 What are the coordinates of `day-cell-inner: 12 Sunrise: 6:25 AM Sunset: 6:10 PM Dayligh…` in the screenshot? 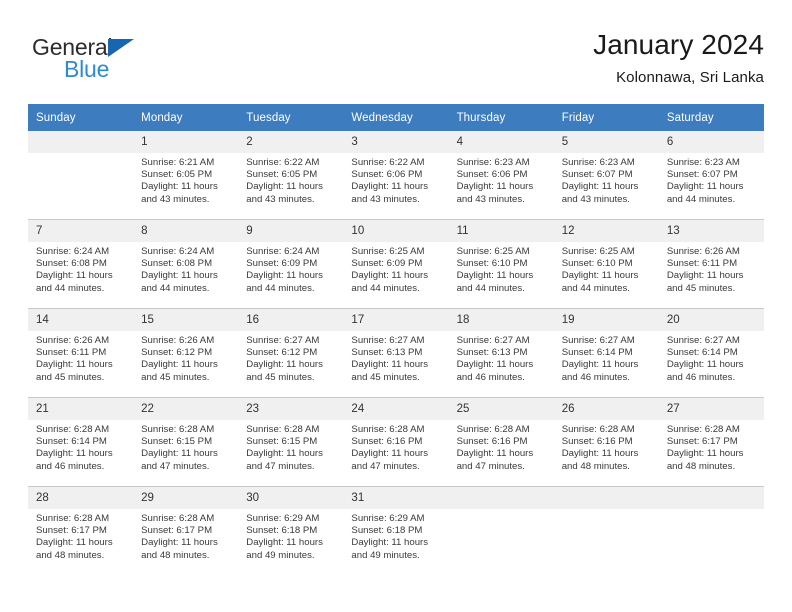 It's located at (606, 264).